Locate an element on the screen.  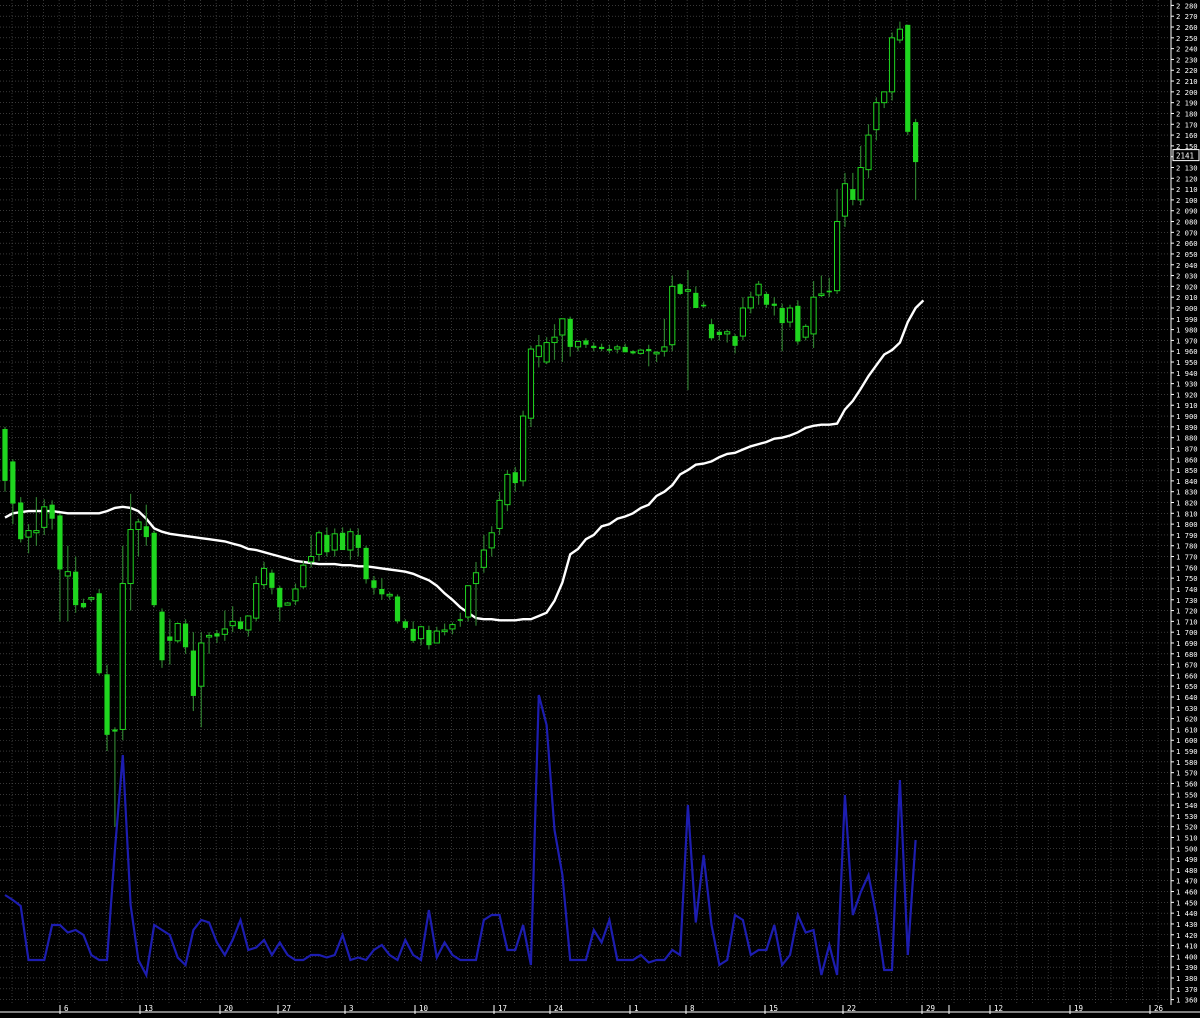
y-tick-label: 1 710 is located at coordinates (1187, 621).